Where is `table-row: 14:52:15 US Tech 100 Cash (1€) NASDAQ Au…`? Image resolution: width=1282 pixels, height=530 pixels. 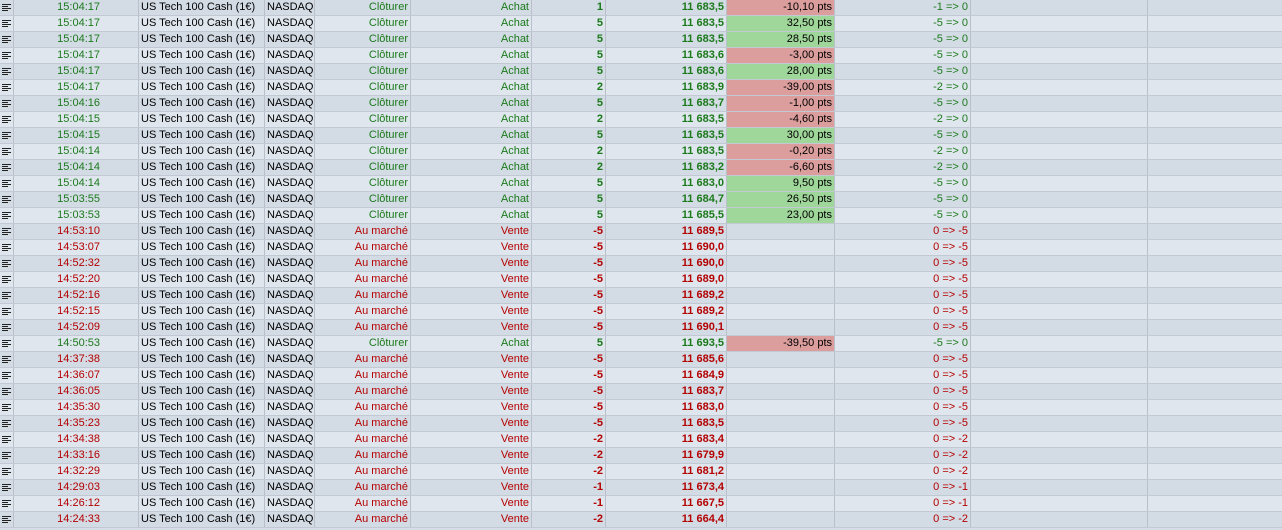 table-row: 14:52:15 US Tech 100 Cash (1€) NASDAQ Au… is located at coordinates (641, 312).